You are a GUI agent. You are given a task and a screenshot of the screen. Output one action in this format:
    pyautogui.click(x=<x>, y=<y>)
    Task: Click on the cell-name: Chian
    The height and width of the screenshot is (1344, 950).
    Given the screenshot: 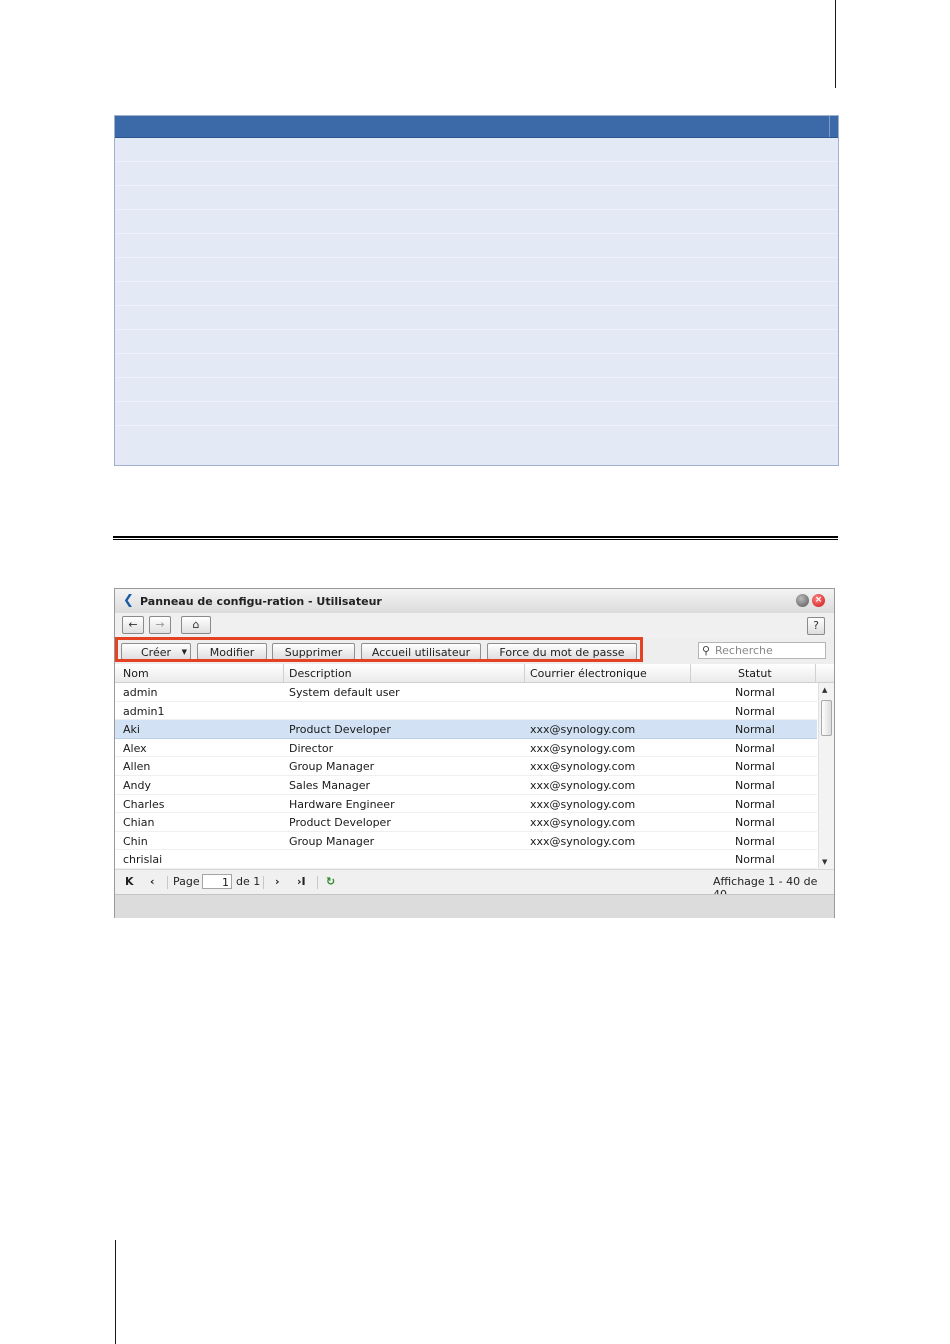 What is the action you would take?
    pyautogui.click(x=139, y=823)
    